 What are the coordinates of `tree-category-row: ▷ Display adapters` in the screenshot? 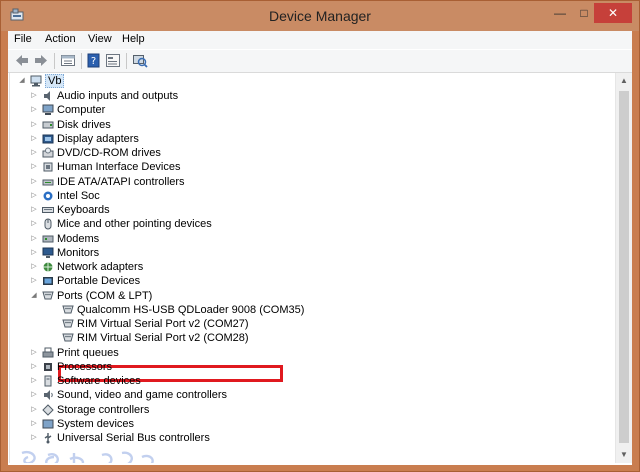 It's located at (310, 139).